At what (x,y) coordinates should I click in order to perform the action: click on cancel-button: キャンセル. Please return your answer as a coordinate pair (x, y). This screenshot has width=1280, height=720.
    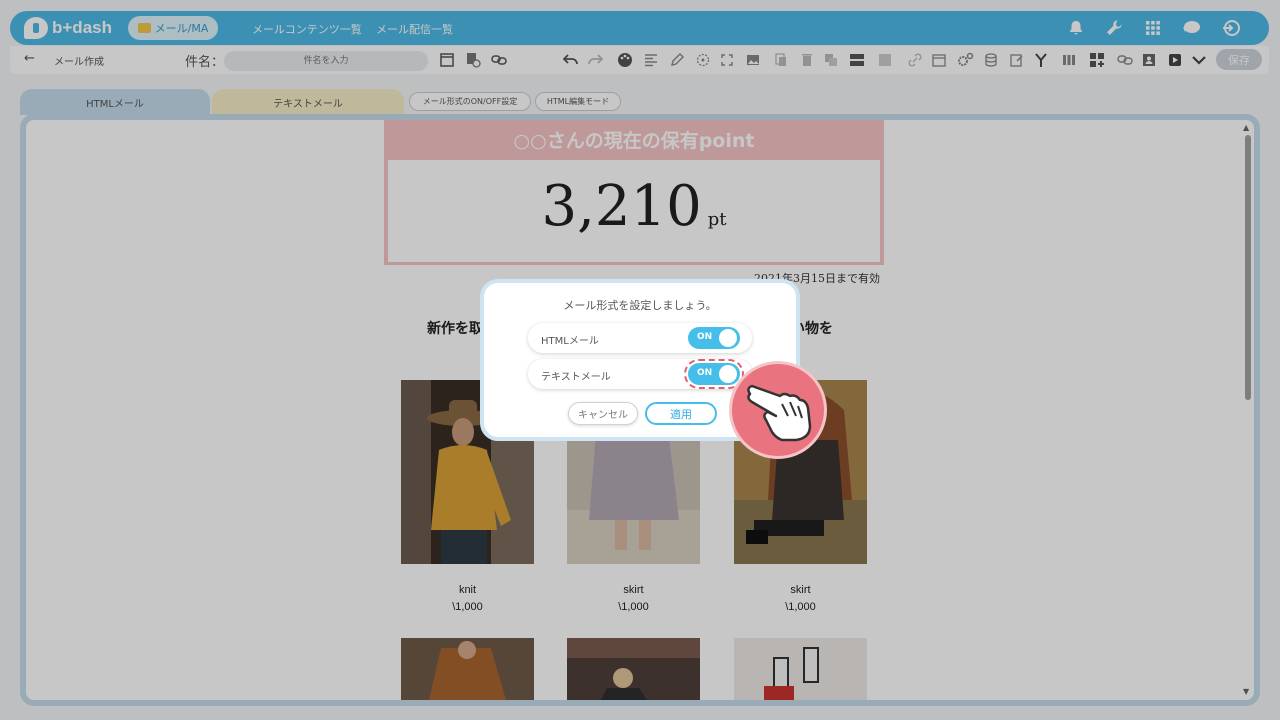
    Looking at the image, I should click on (603, 413).